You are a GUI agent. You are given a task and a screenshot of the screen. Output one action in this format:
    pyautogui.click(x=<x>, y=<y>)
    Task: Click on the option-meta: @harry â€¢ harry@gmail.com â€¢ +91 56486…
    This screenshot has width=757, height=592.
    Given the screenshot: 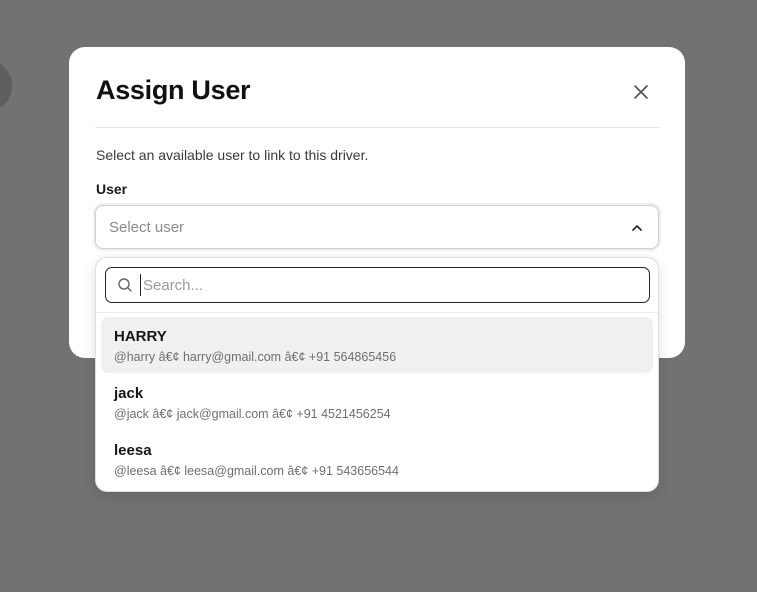 What is the action you would take?
    pyautogui.click(x=255, y=357)
    